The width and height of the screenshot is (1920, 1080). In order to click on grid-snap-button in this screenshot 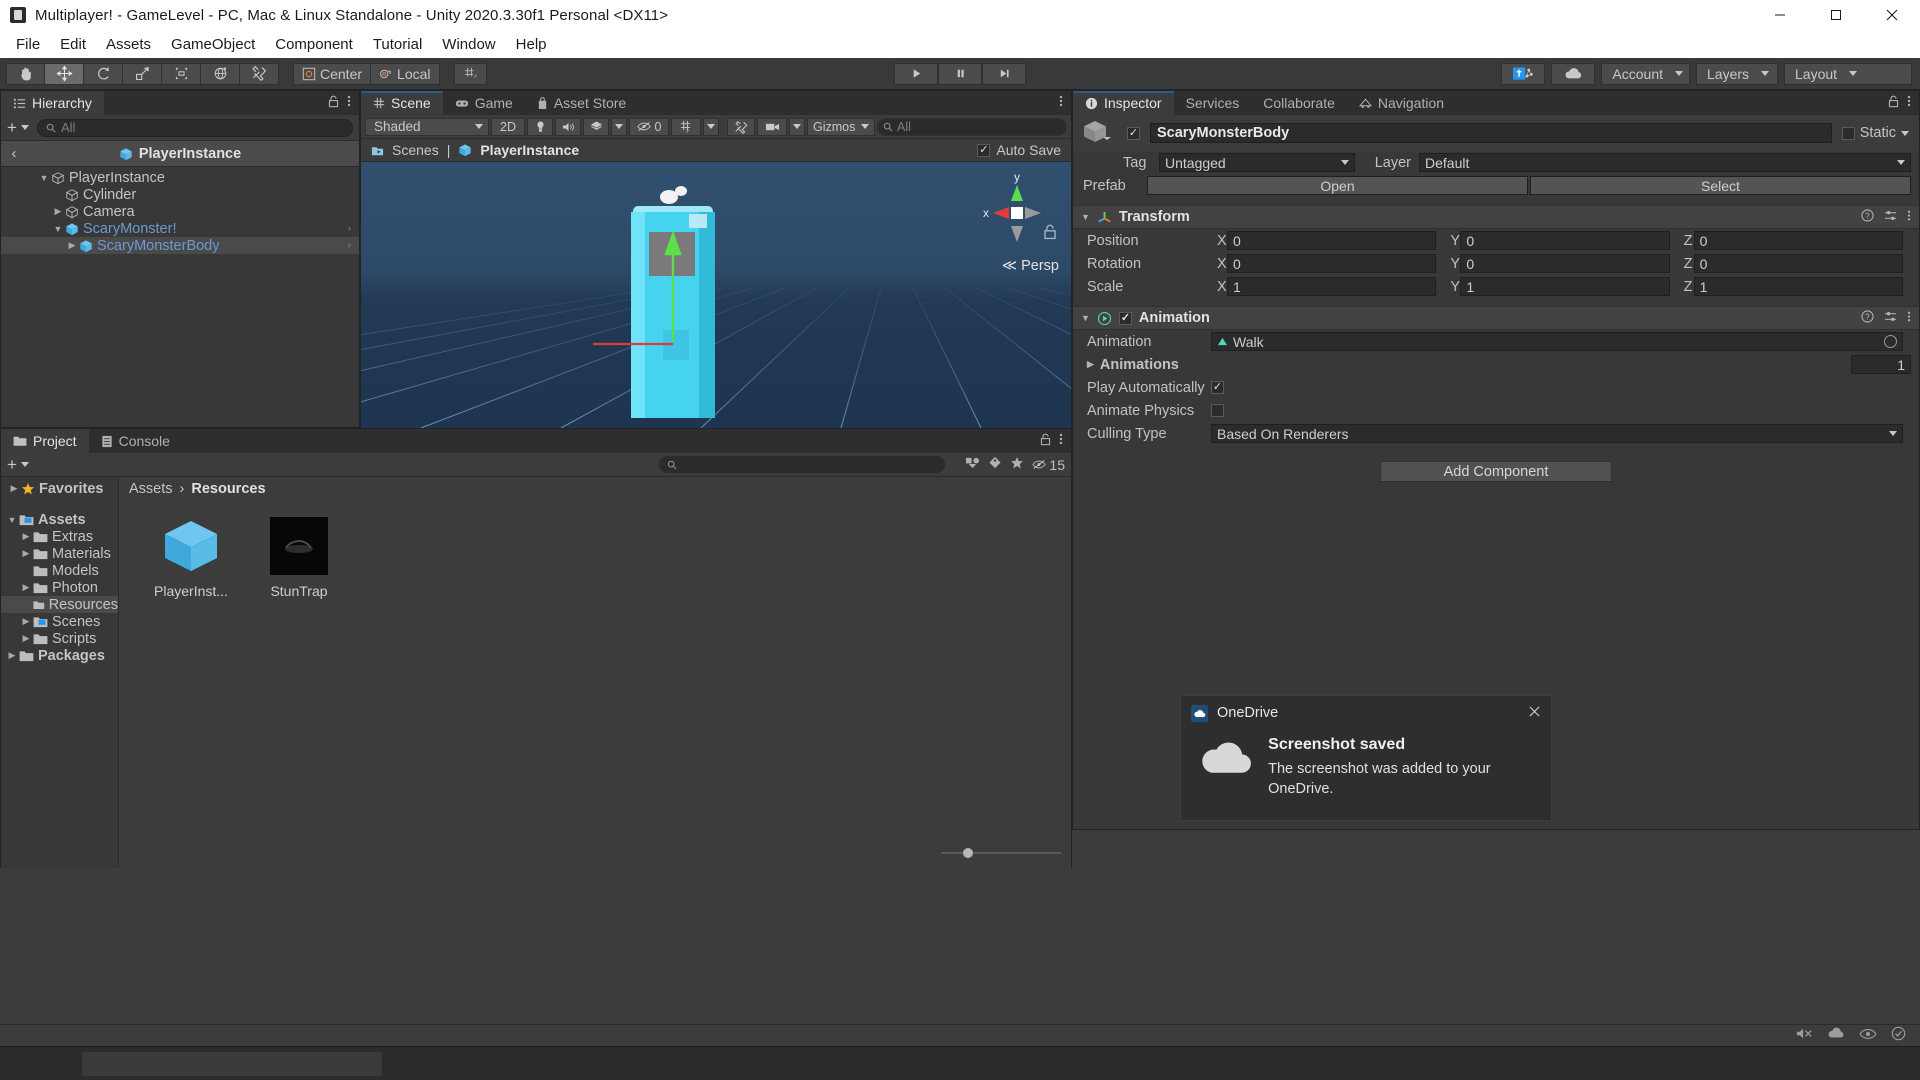, I will do `click(470, 73)`.